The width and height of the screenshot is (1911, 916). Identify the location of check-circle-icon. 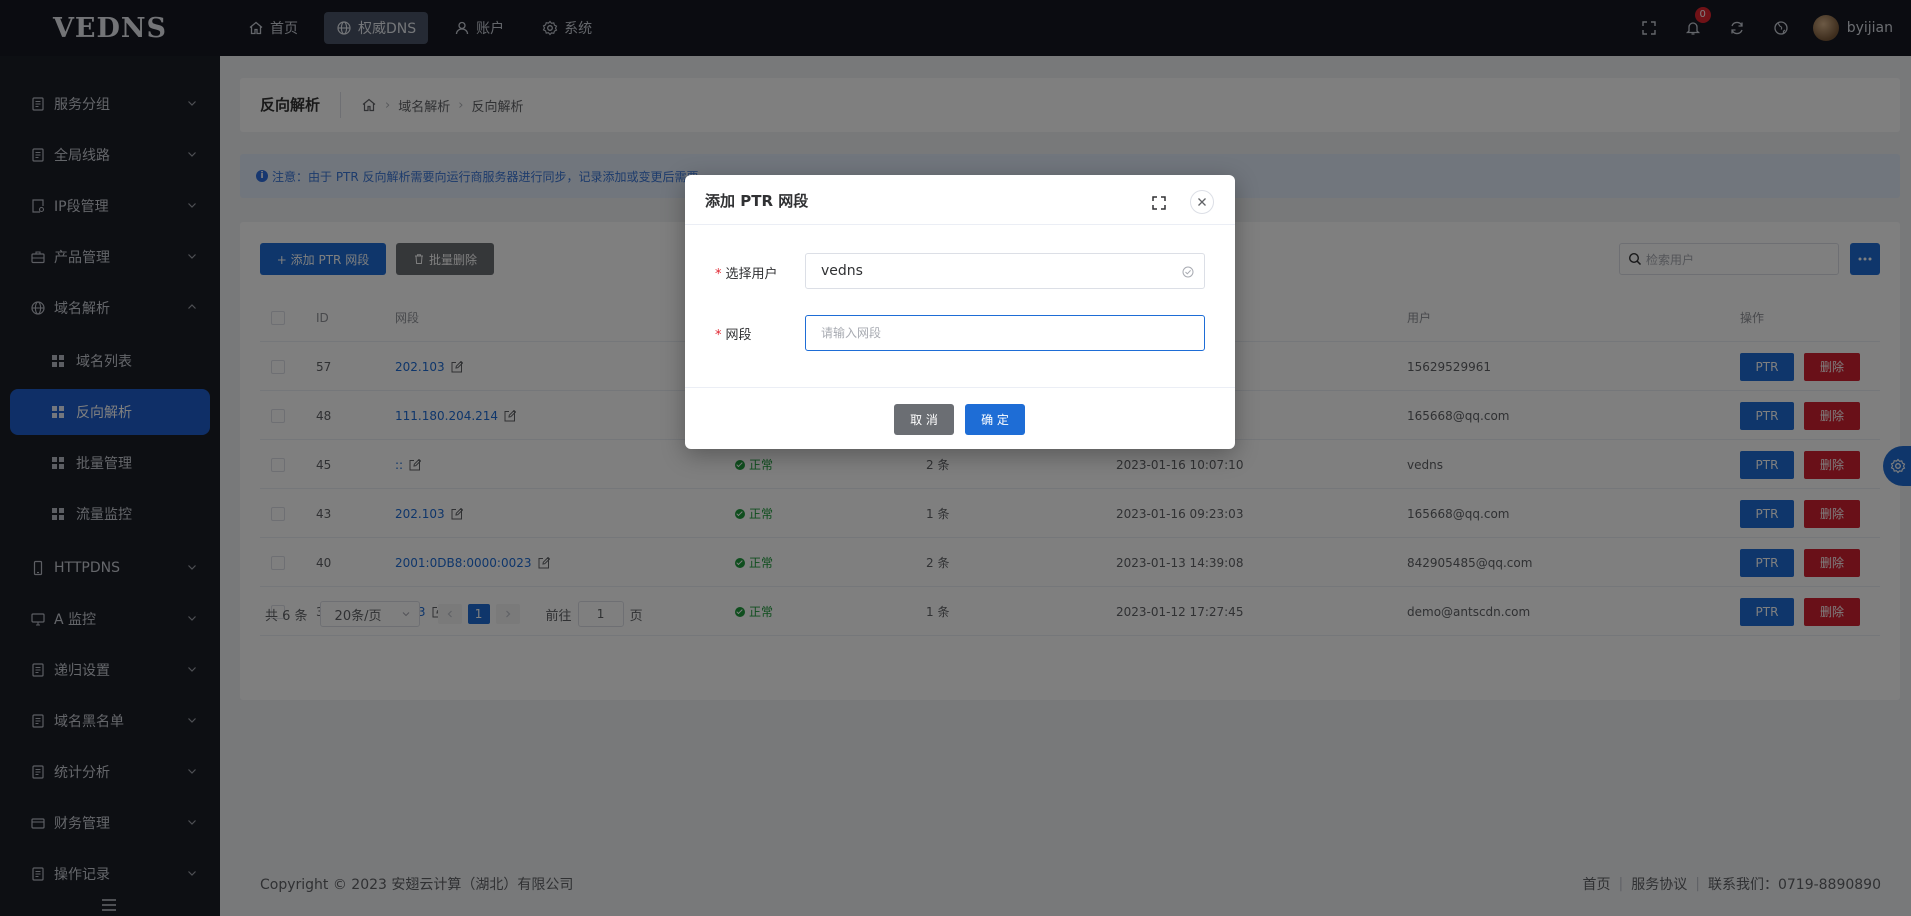
(1188, 272).